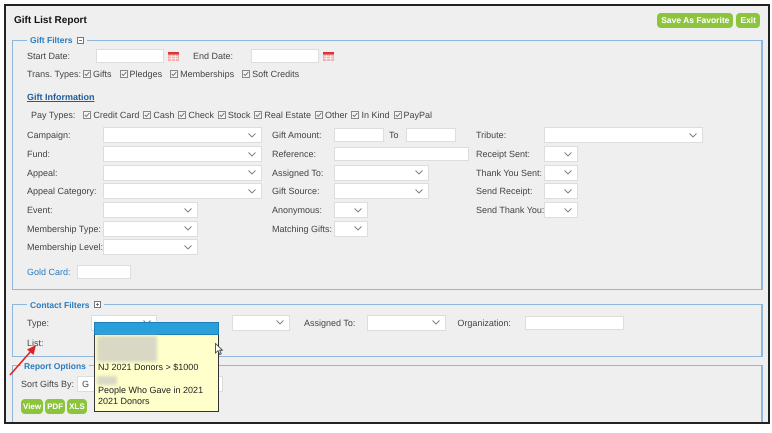  Describe the element at coordinates (32, 406) in the screenshot. I see `action-button: View` at that location.